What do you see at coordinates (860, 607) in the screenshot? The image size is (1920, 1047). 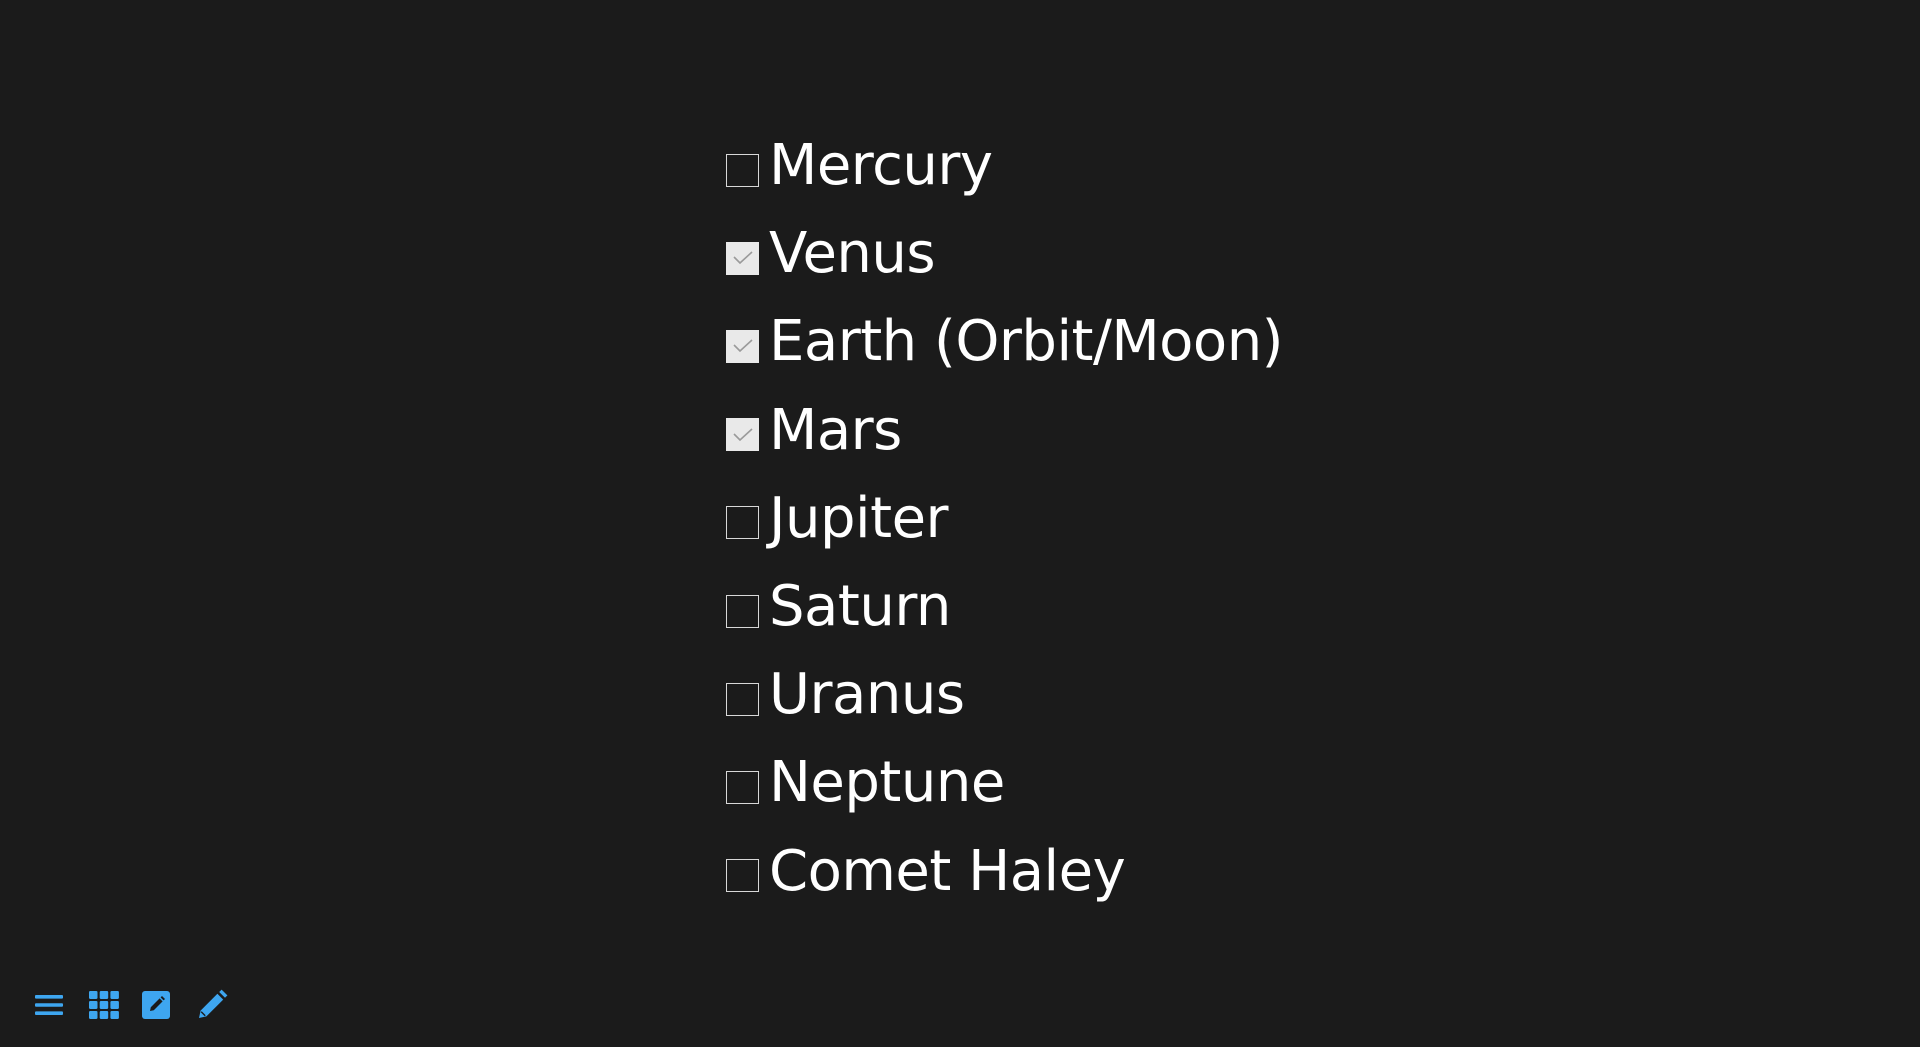 I see `checklist-item-label: Saturn` at bounding box center [860, 607].